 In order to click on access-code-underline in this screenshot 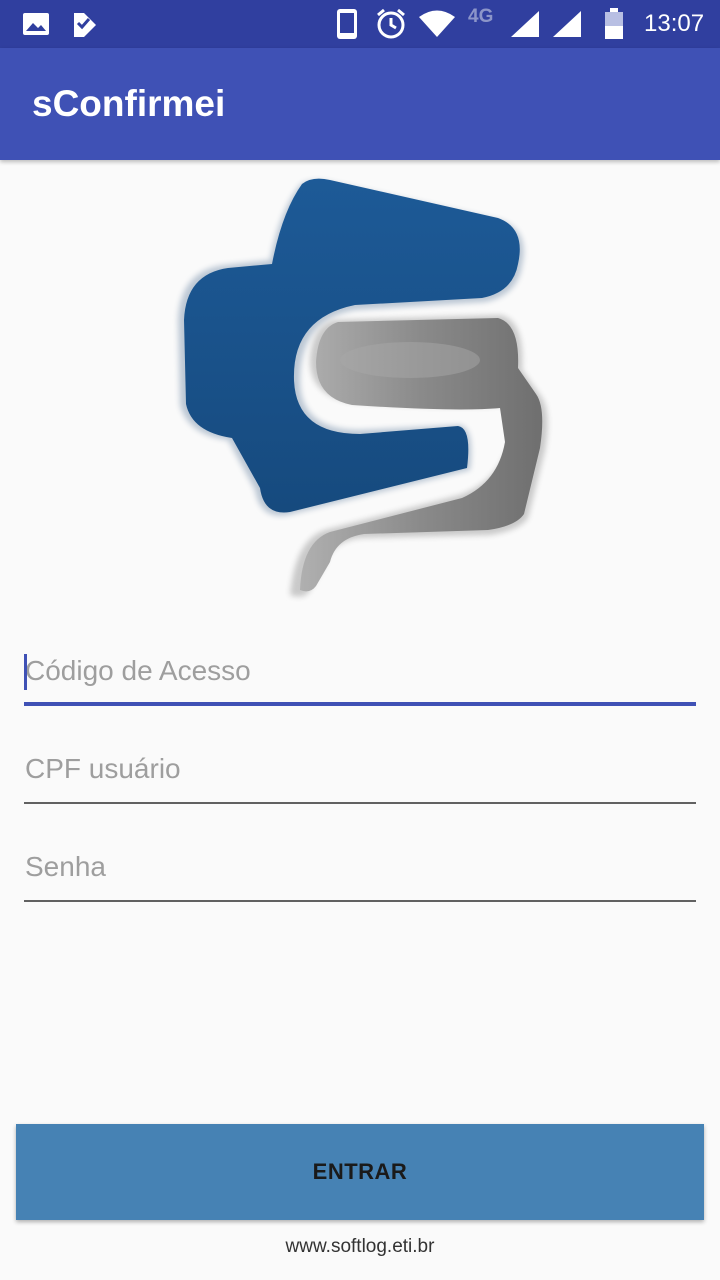, I will do `click(360, 704)`.